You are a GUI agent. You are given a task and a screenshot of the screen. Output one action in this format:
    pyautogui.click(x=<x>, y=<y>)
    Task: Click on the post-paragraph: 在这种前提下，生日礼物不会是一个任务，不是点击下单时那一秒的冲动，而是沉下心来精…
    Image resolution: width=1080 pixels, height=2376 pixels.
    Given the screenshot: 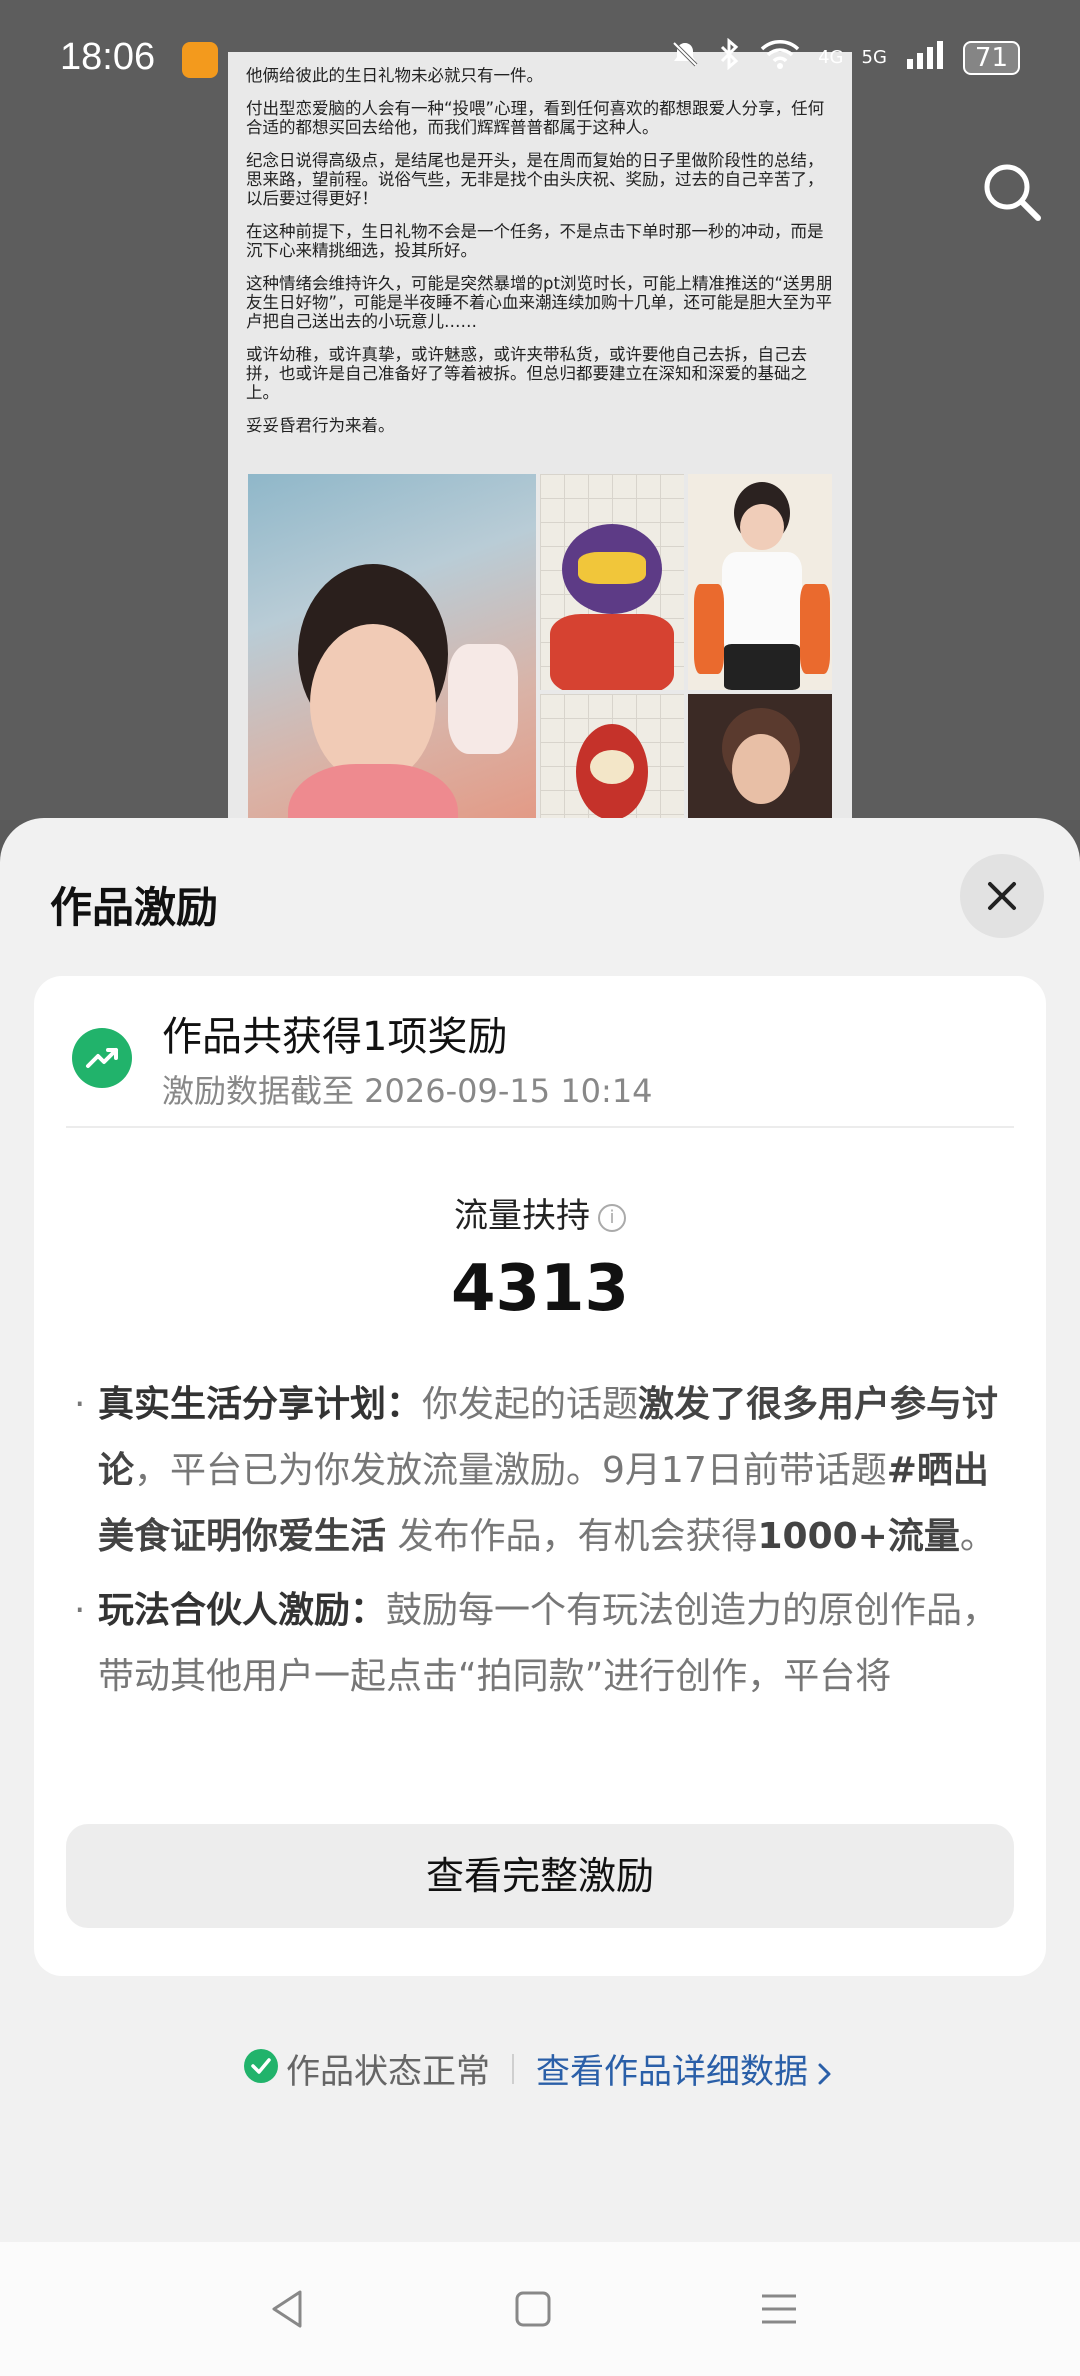 What is the action you would take?
    pyautogui.click(x=535, y=241)
    